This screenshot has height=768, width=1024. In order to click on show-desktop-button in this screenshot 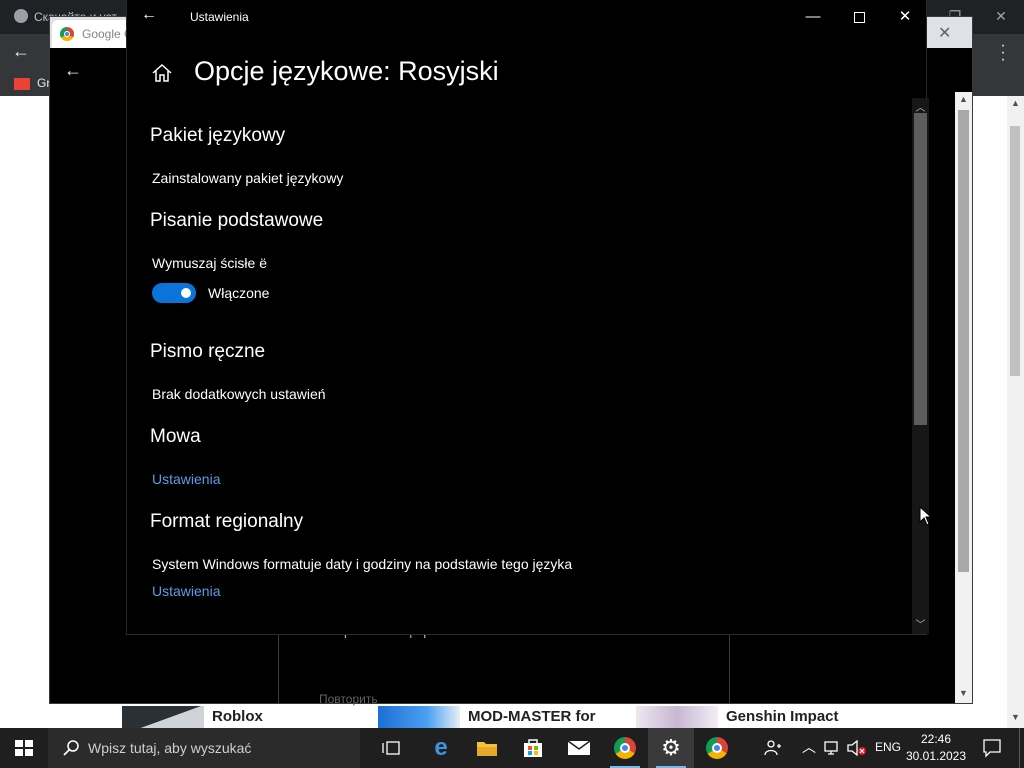, I will do `click(1021, 748)`.